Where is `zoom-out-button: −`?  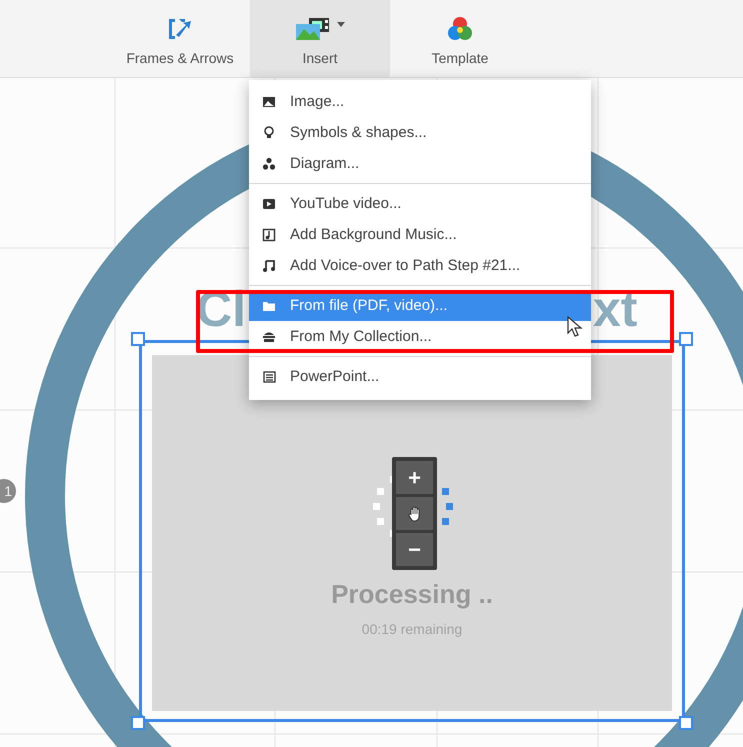
zoom-out-button: − is located at coordinates (414, 549).